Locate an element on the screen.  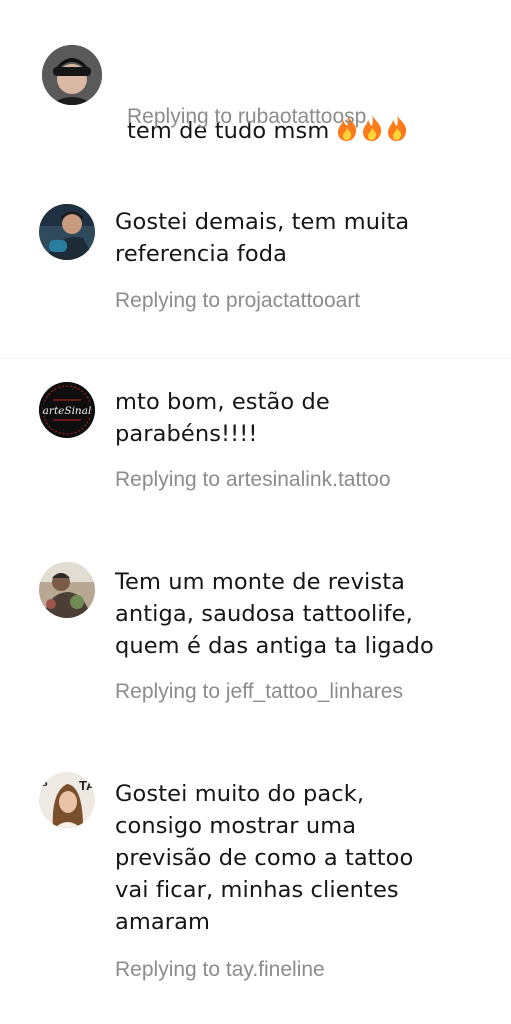
replying-to-link: Replying to artesinalink.tattoo is located at coordinates (253, 480).